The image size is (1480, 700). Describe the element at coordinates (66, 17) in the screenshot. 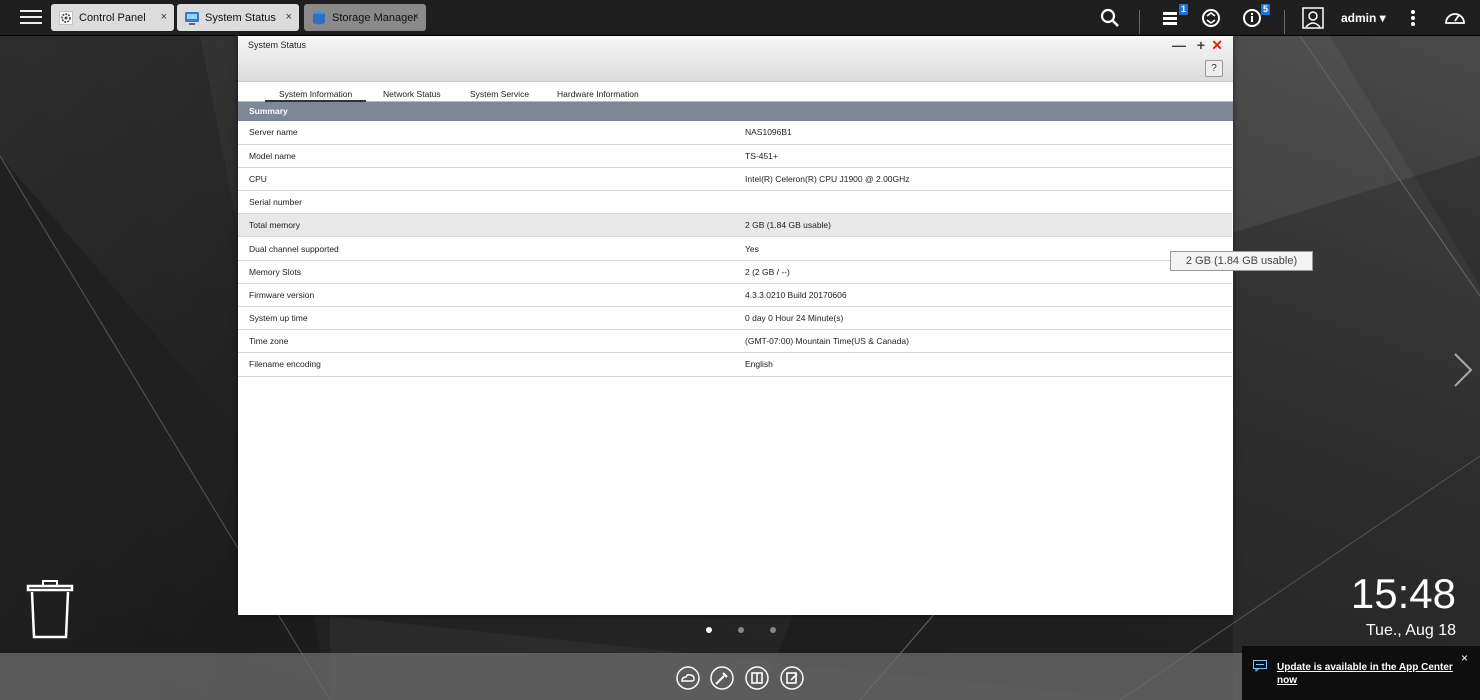

I see `gear-icon` at that location.